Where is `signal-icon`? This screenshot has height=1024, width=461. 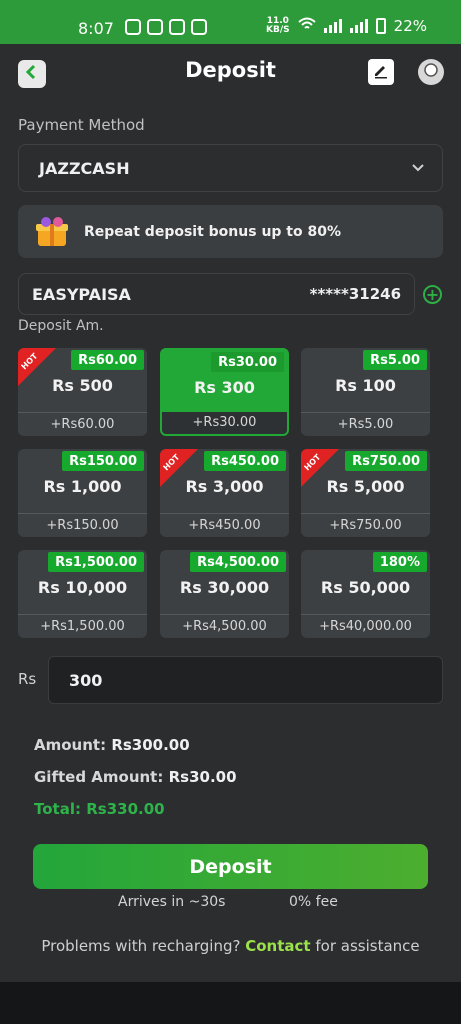 signal-icon is located at coordinates (332, 26).